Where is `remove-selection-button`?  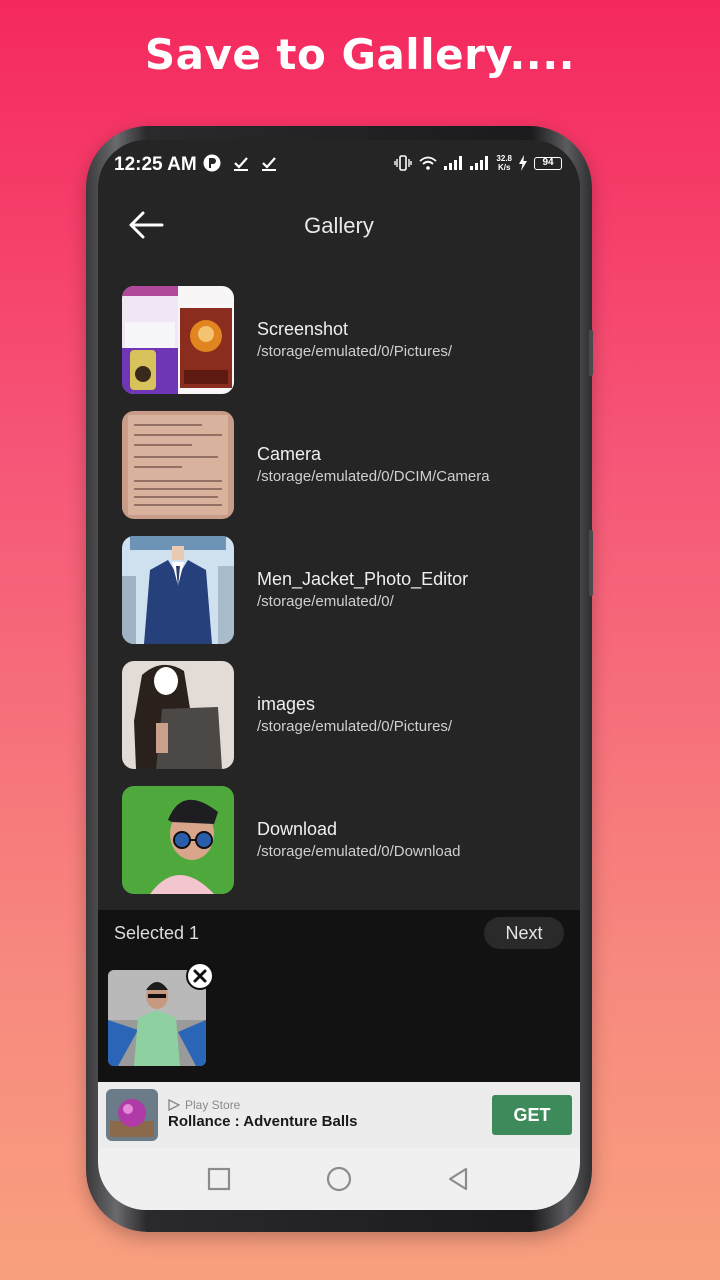 remove-selection-button is located at coordinates (200, 976).